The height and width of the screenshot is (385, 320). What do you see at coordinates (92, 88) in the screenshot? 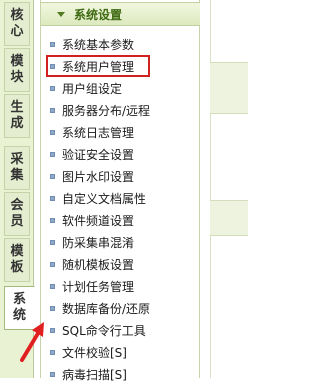
I see `menu-item-label: 用户组设定` at bounding box center [92, 88].